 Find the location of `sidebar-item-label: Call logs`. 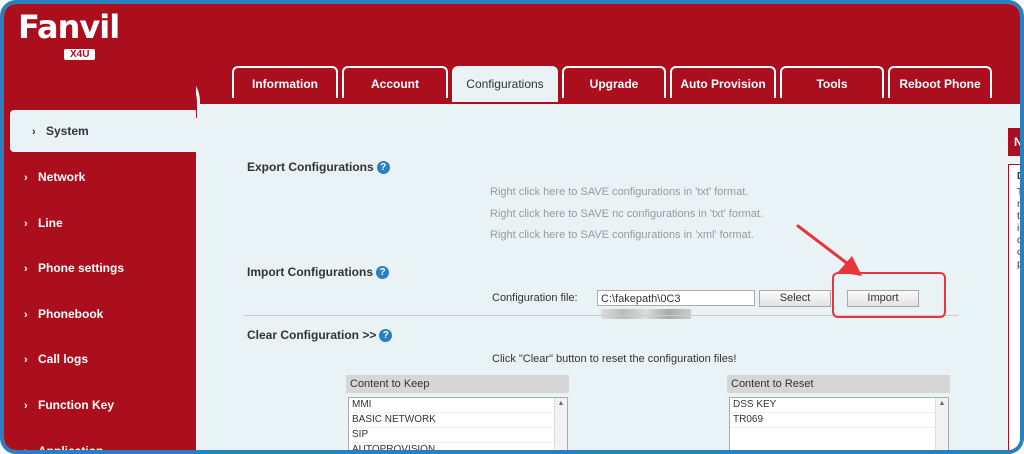

sidebar-item-label: Call logs is located at coordinates (63, 359).